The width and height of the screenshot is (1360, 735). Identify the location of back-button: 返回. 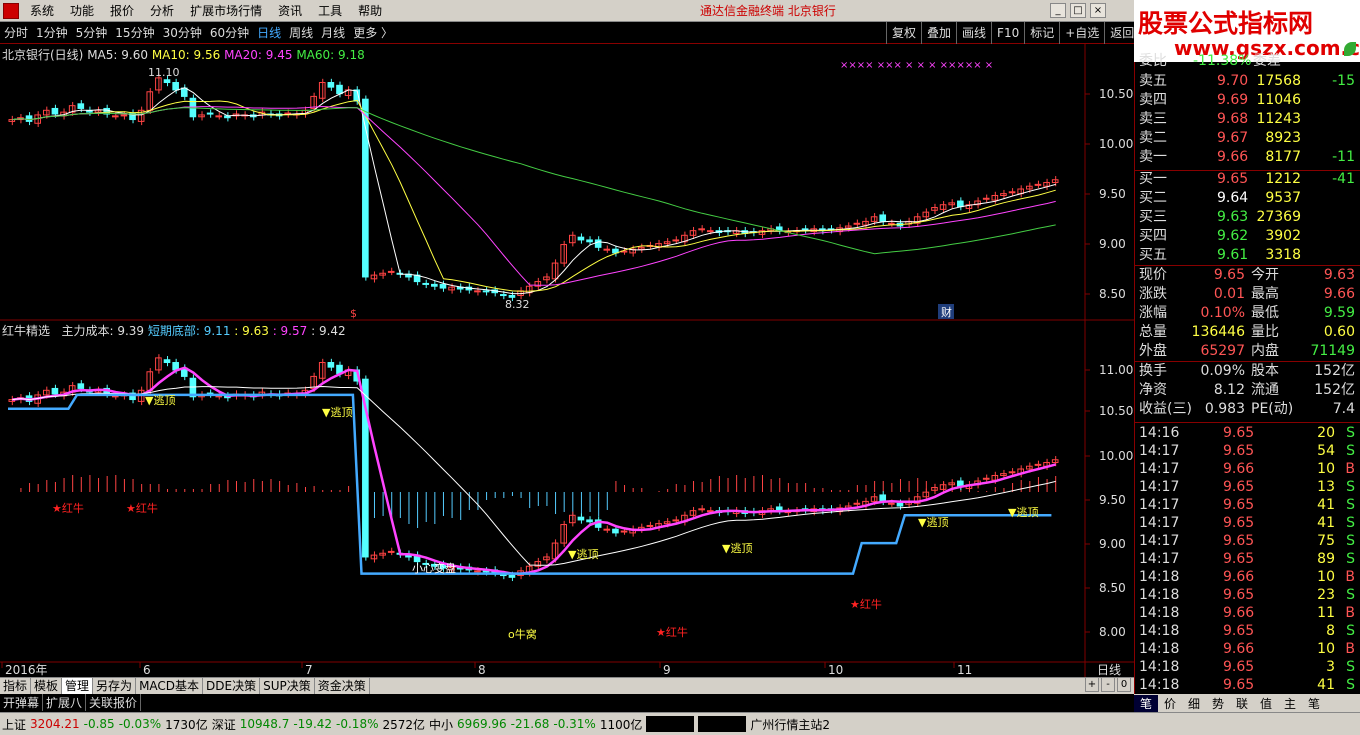
(1121, 33).